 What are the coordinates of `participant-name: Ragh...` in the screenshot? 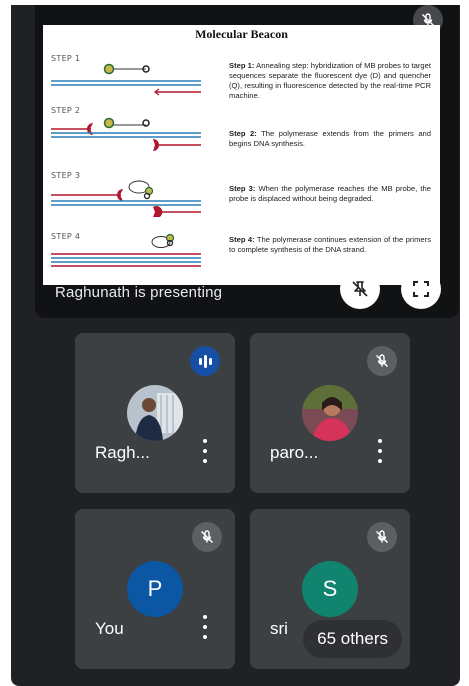 It's located at (122, 452).